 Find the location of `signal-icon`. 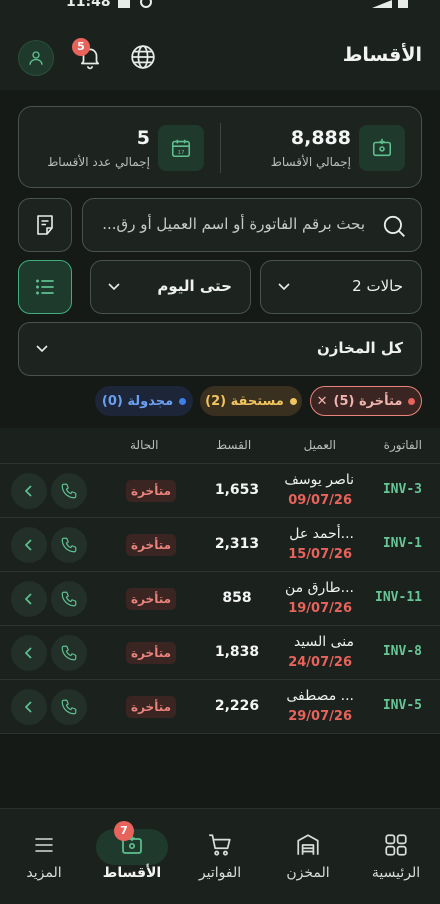

signal-icon is located at coordinates (382, 4).